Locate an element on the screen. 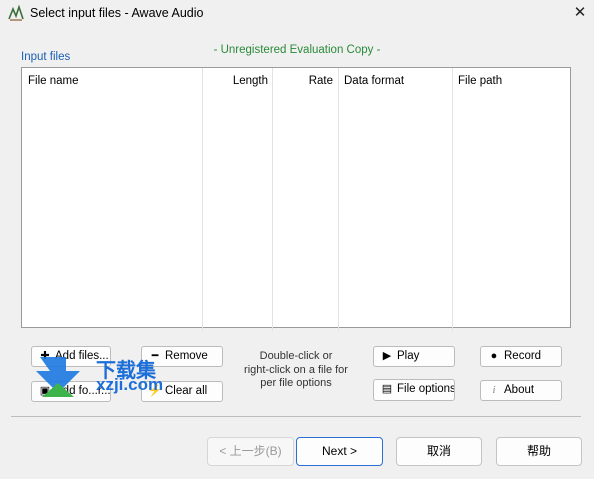 The image size is (594, 479). window-icon: ▤ is located at coordinates (387, 389).